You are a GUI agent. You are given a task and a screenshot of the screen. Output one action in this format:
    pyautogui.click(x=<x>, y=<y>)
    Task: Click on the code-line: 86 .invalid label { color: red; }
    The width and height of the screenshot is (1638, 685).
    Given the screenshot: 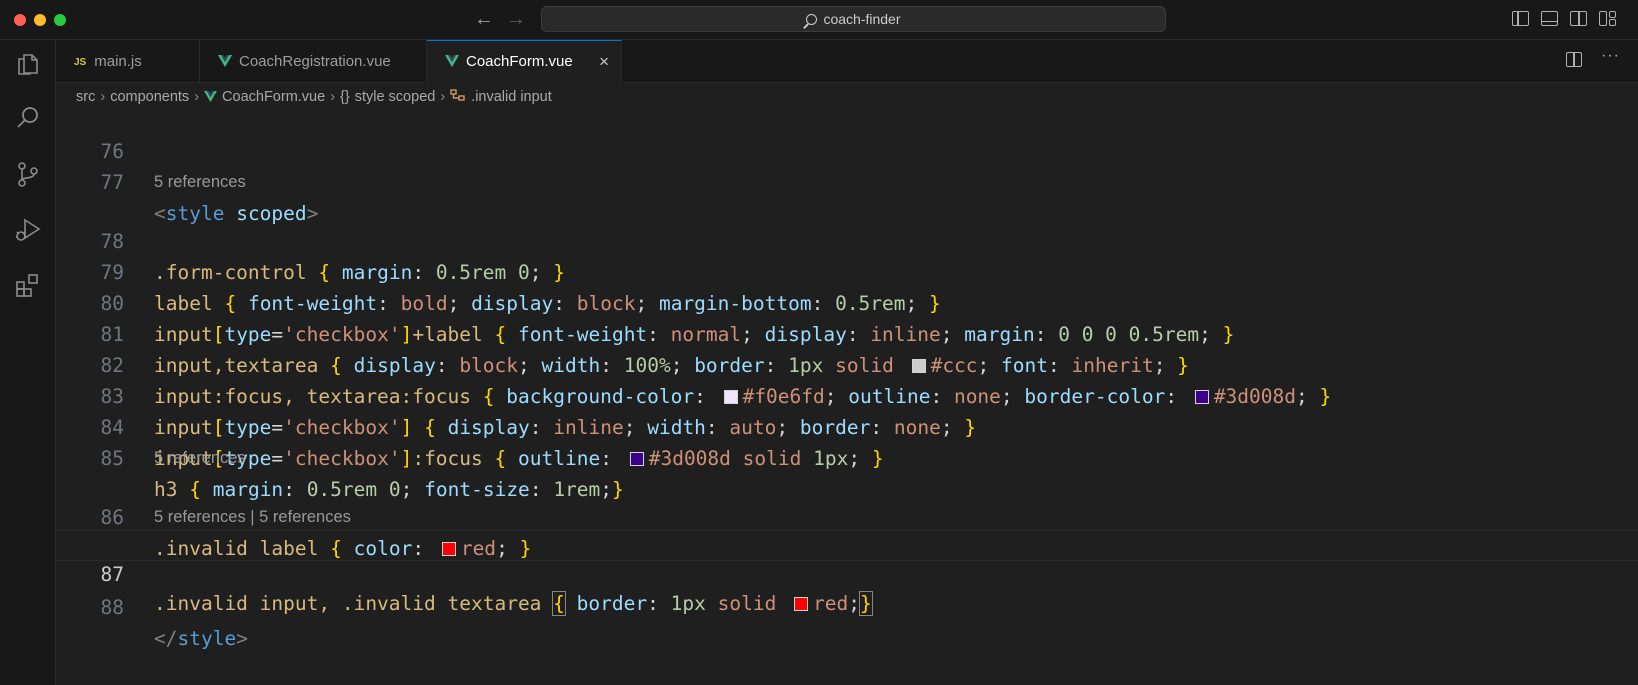 What is the action you would take?
    pyautogui.click(x=847, y=515)
    